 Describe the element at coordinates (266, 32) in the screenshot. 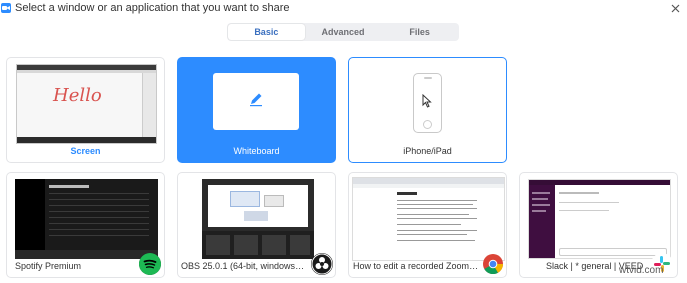

I see `tab-basic: Basic` at that location.